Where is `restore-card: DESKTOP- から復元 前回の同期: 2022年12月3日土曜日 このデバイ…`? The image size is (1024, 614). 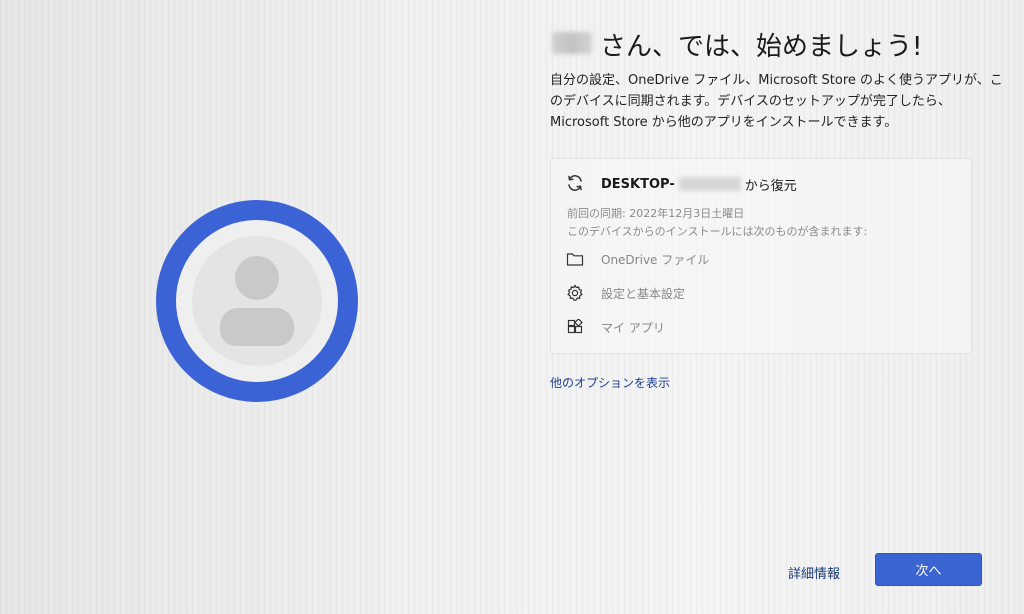 restore-card: DESKTOP- から復元 前回の同期: 2022年12月3日土曜日 このデバイ… is located at coordinates (761, 256).